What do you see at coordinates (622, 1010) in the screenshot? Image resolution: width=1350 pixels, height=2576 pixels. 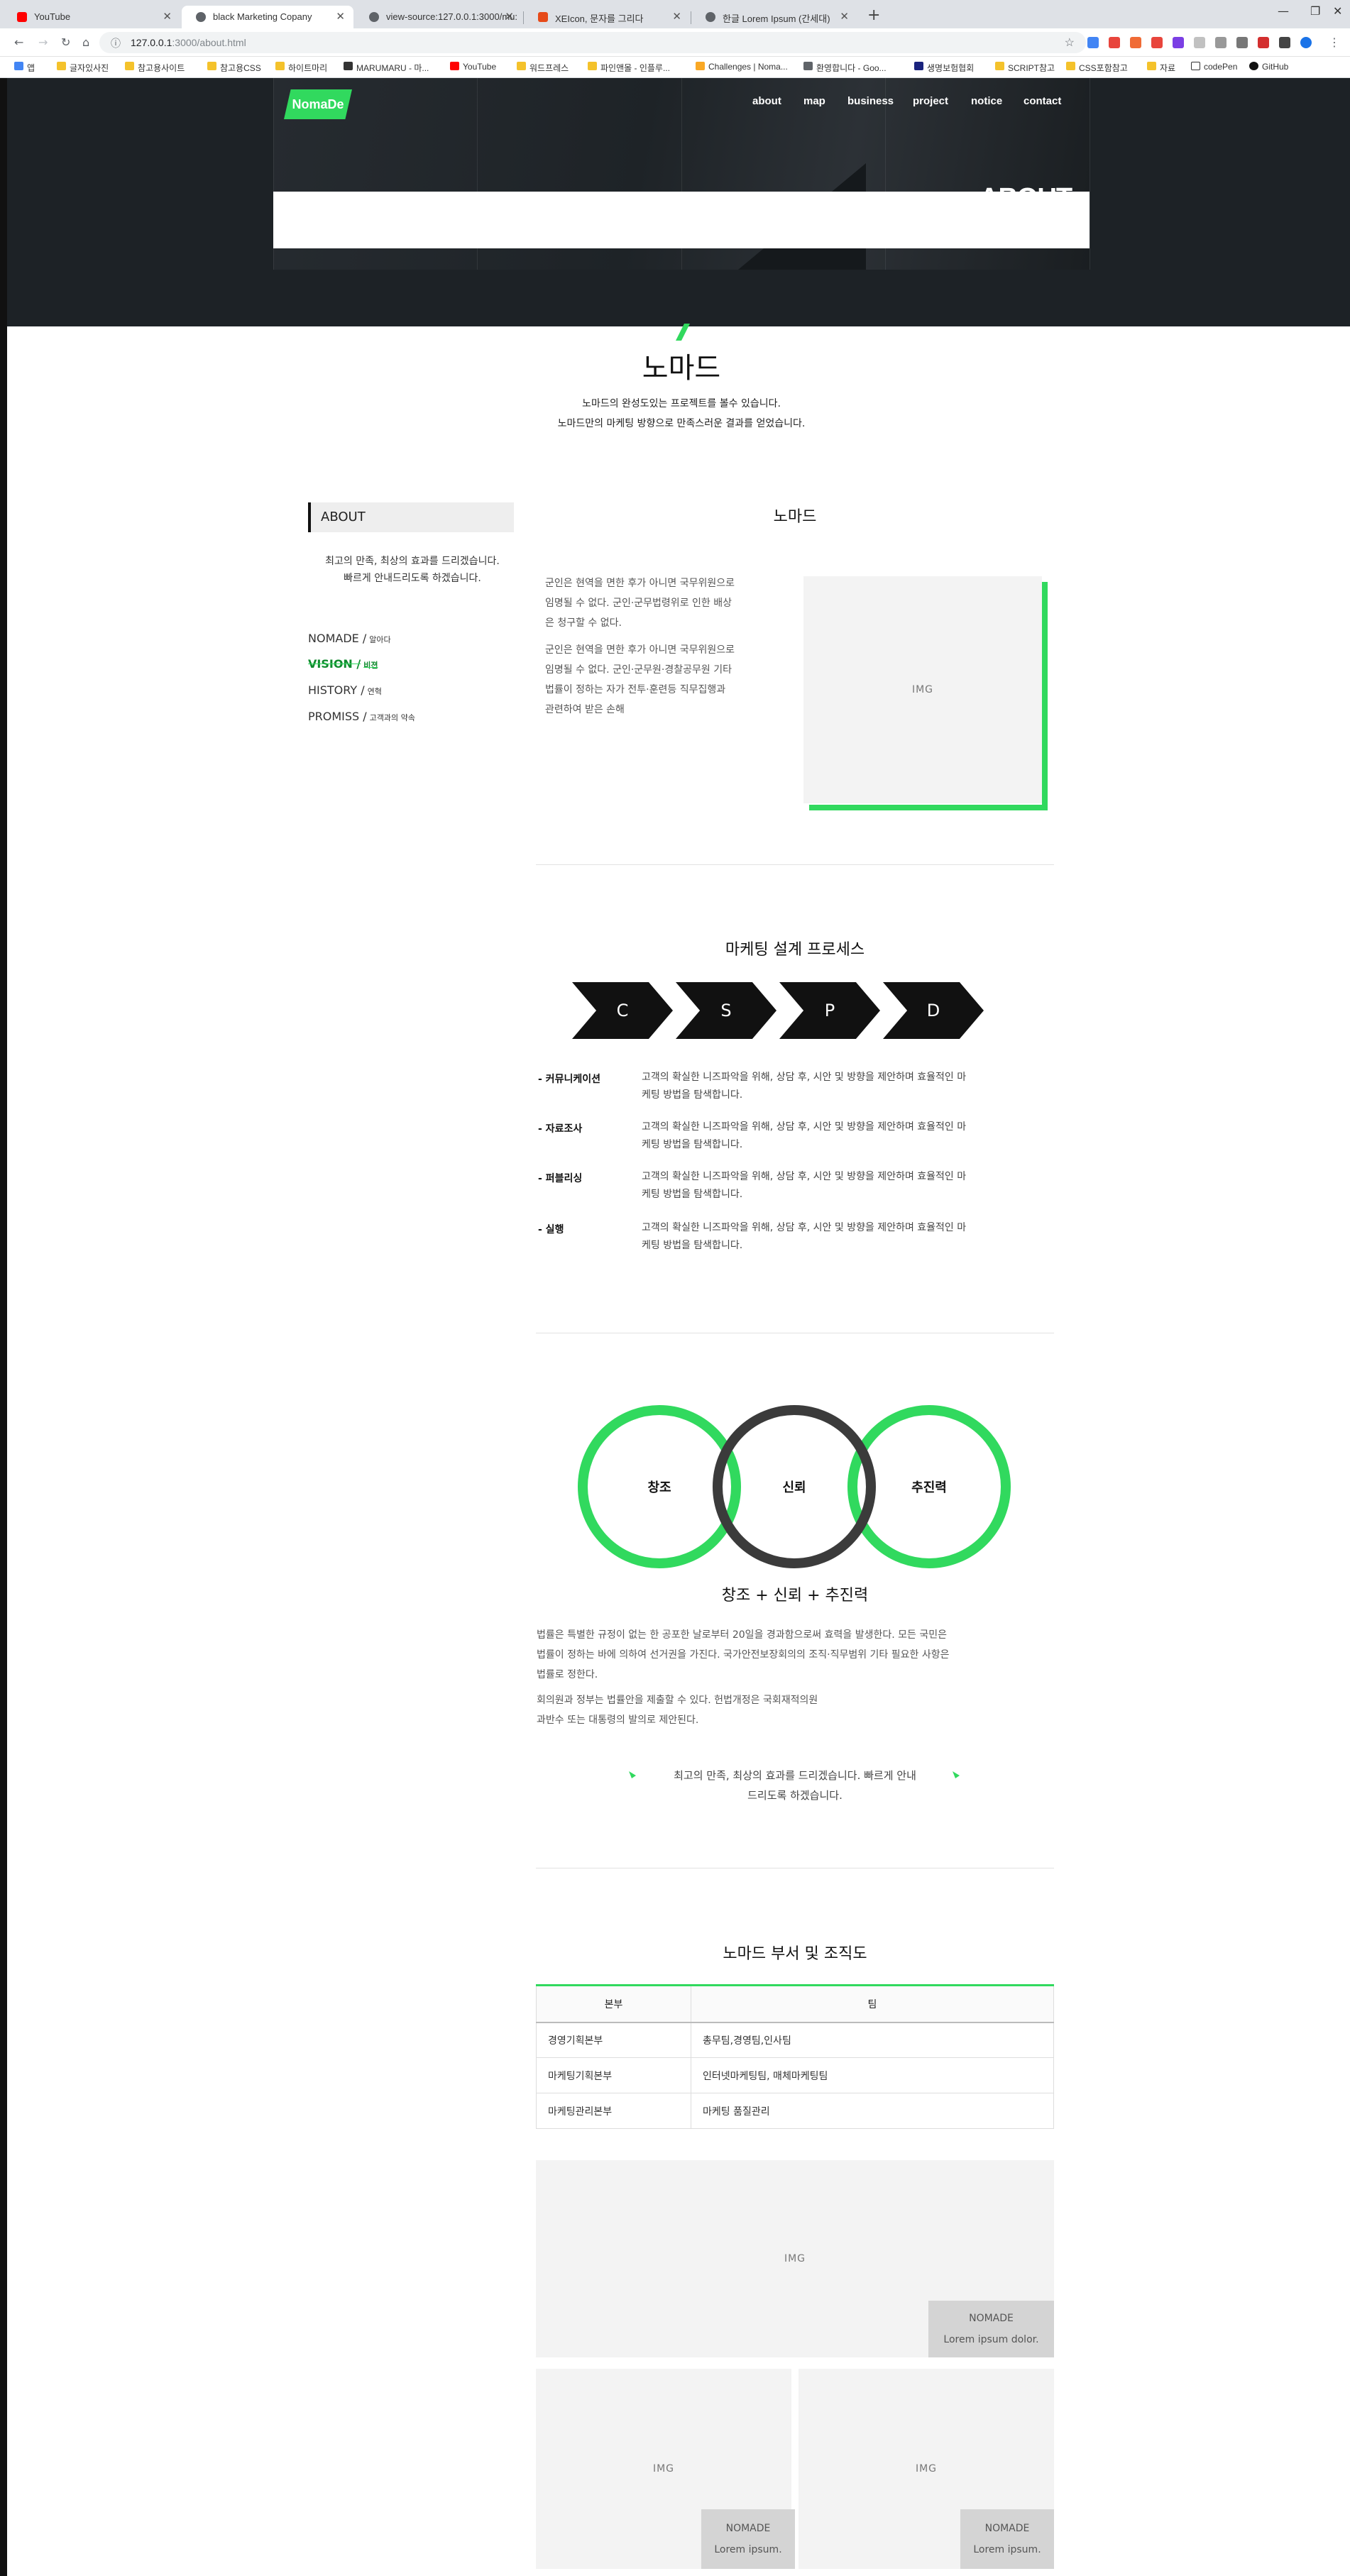 I see `process-step-c: C` at bounding box center [622, 1010].